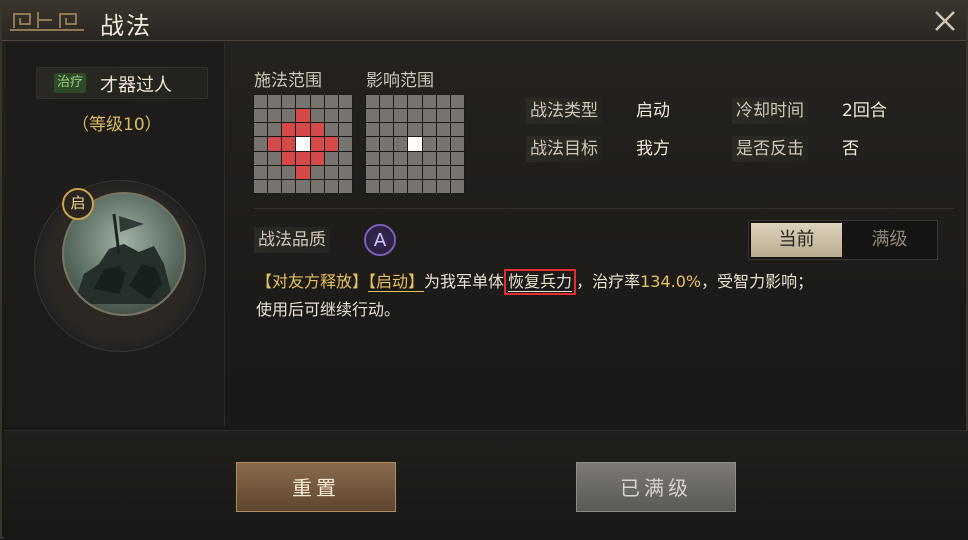 The width and height of the screenshot is (968, 540). I want to click on description-text-2: ，治疗率, so click(608, 281).